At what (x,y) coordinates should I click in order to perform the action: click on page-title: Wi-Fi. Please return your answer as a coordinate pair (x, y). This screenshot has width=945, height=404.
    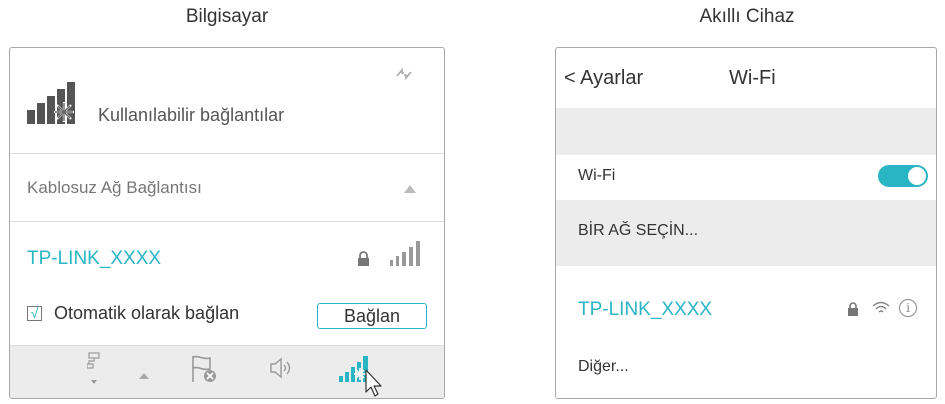
    Looking at the image, I should click on (752, 78).